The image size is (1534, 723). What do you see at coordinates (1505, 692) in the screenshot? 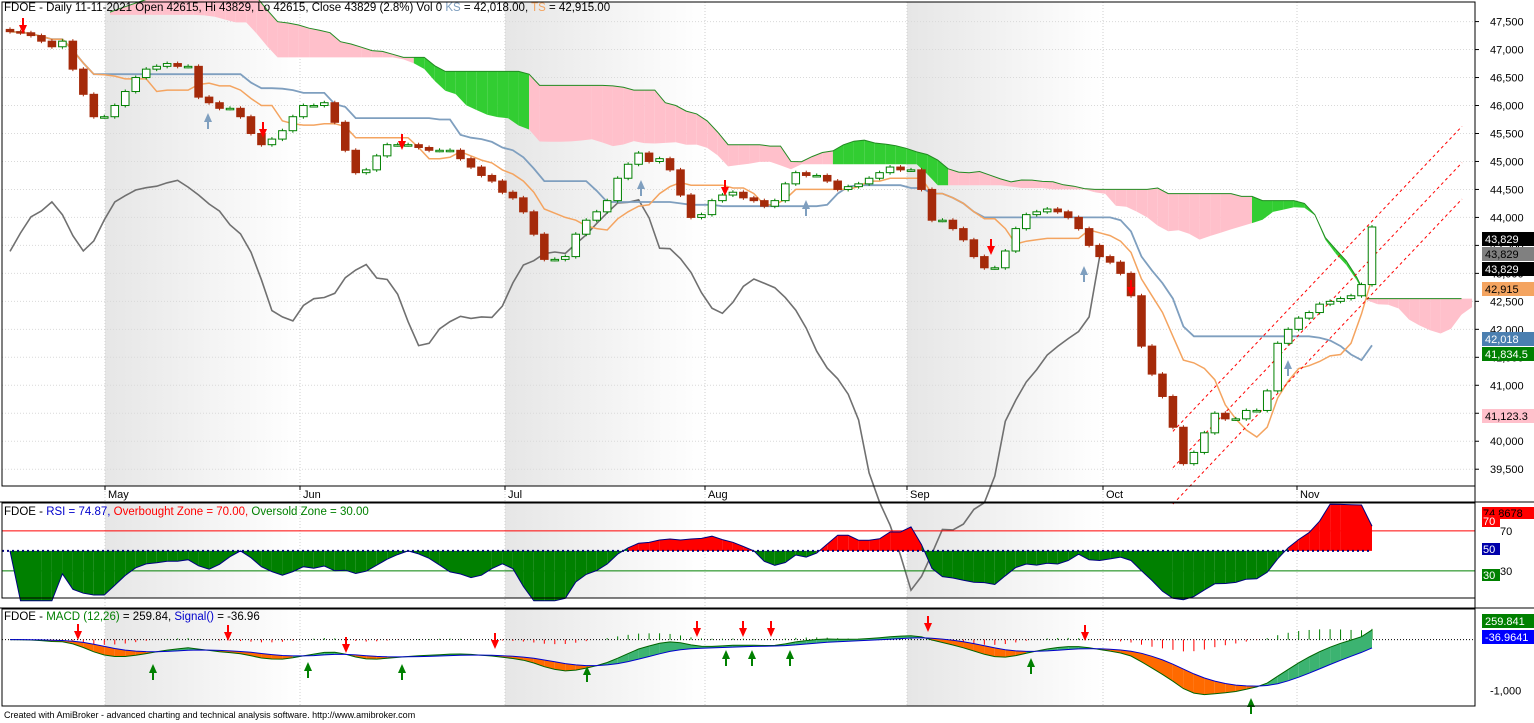
I see `macd-tick-label: -1,000` at bounding box center [1505, 692].